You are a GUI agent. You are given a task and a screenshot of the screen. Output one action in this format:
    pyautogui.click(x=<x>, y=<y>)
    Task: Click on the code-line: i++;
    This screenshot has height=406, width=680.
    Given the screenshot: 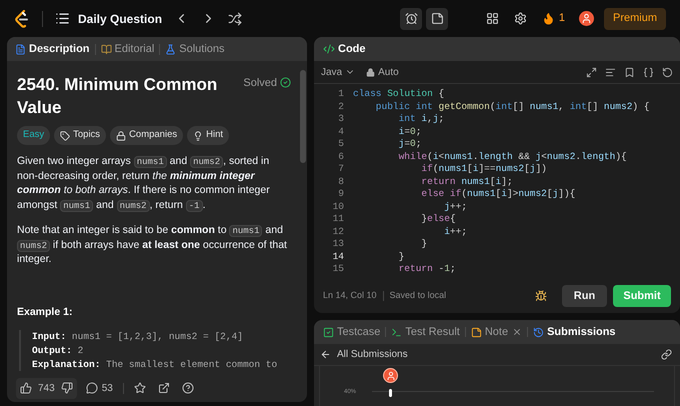 What is the action you would take?
    pyautogui.click(x=455, y=232)
    